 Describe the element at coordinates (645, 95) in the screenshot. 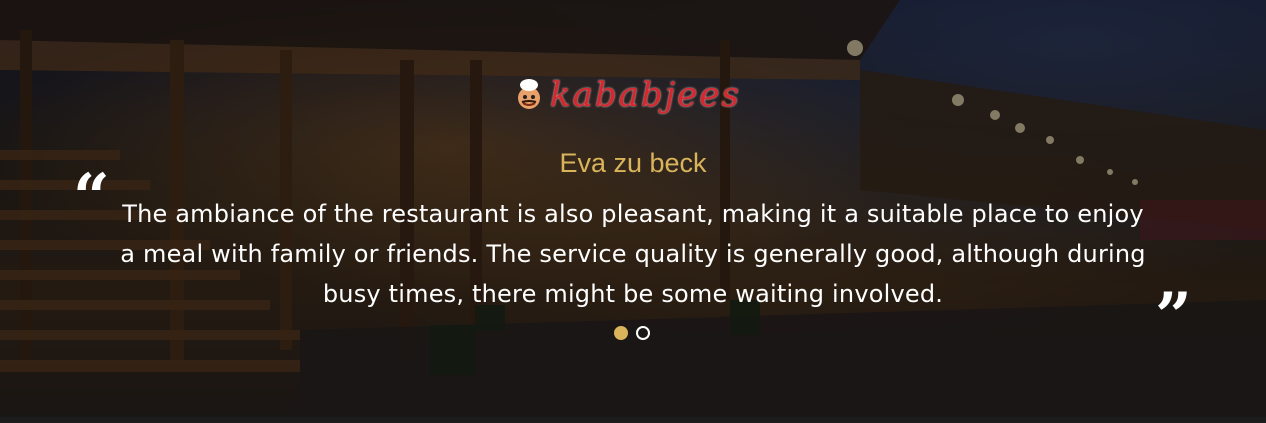

I see `logo-wordmark: kababjees` at that location.